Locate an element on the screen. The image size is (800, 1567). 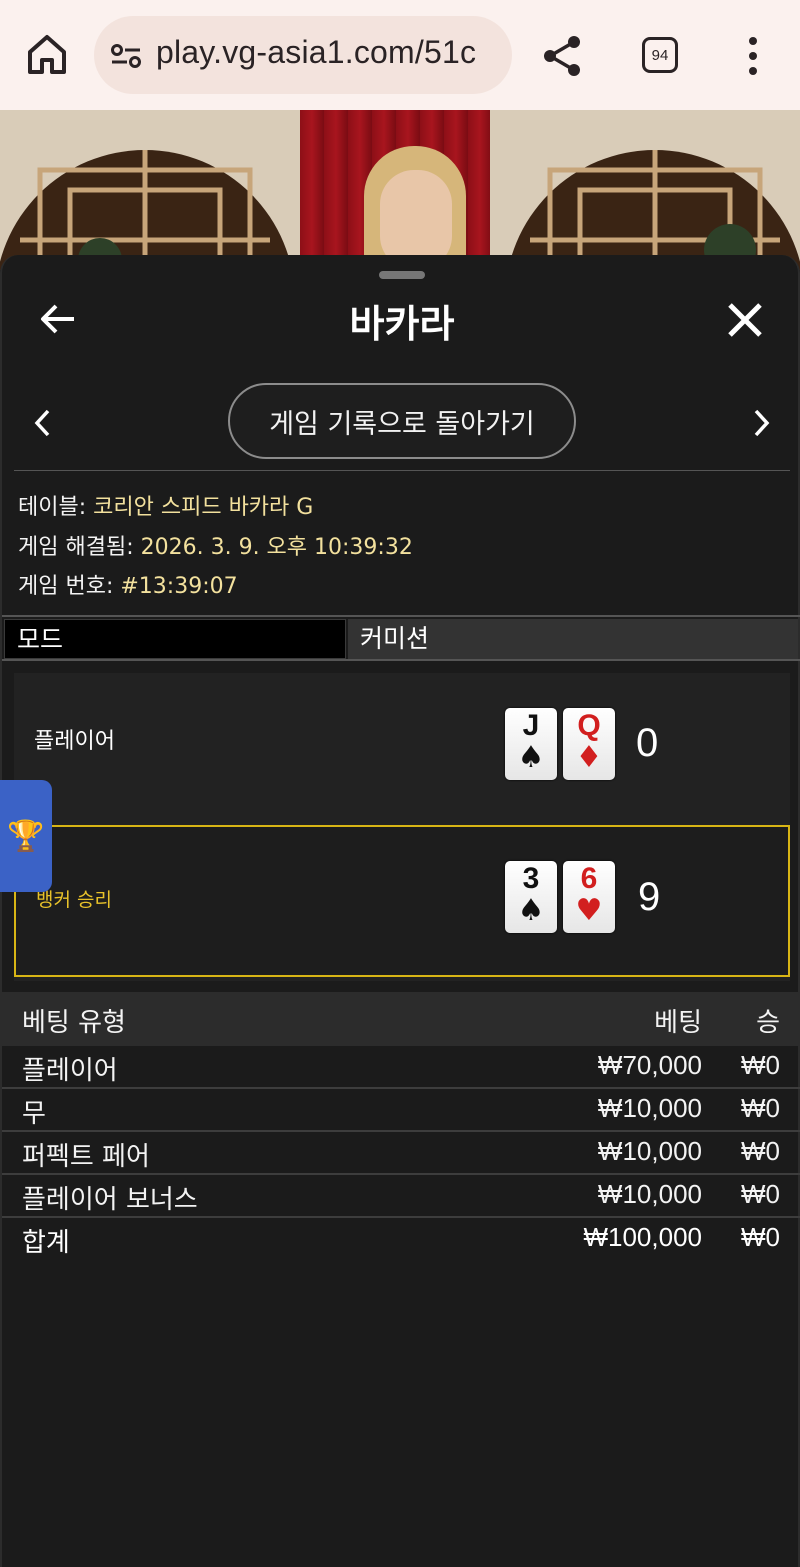
card-rank: 3 is located at coordinates (531, 878).